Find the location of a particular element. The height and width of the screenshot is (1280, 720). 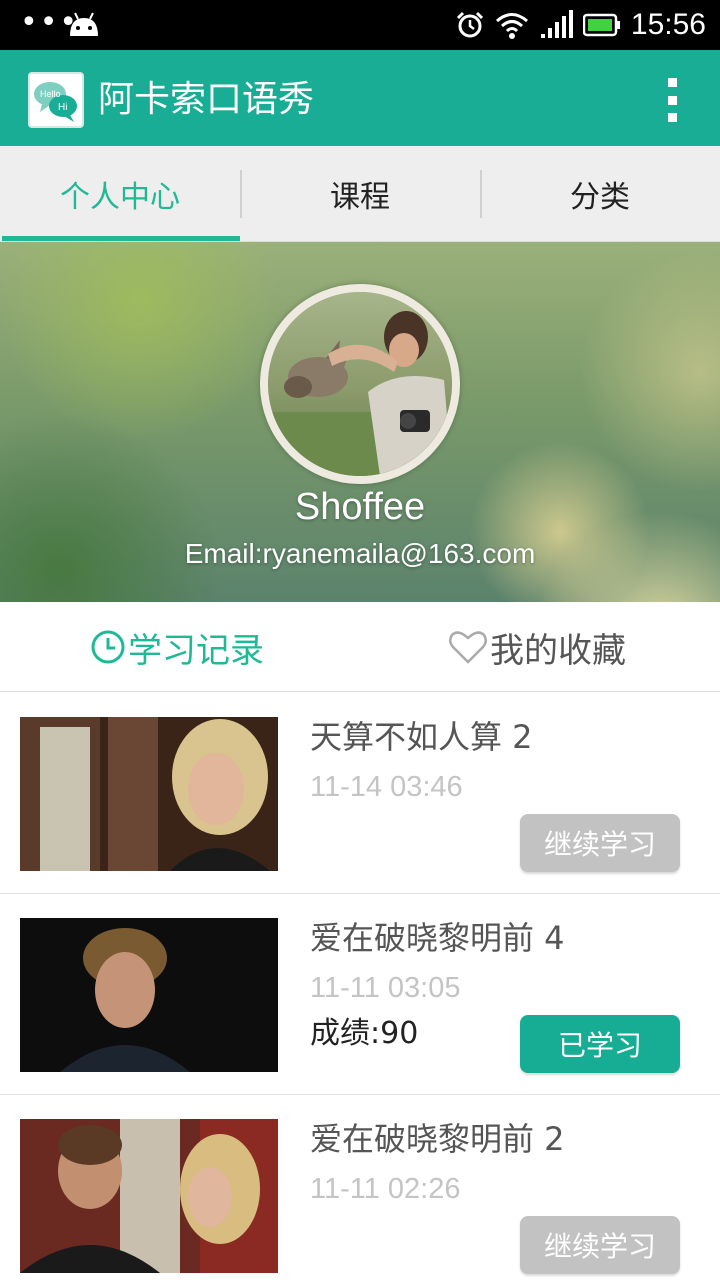

wifi-icon is located at coordinates (511, 26).